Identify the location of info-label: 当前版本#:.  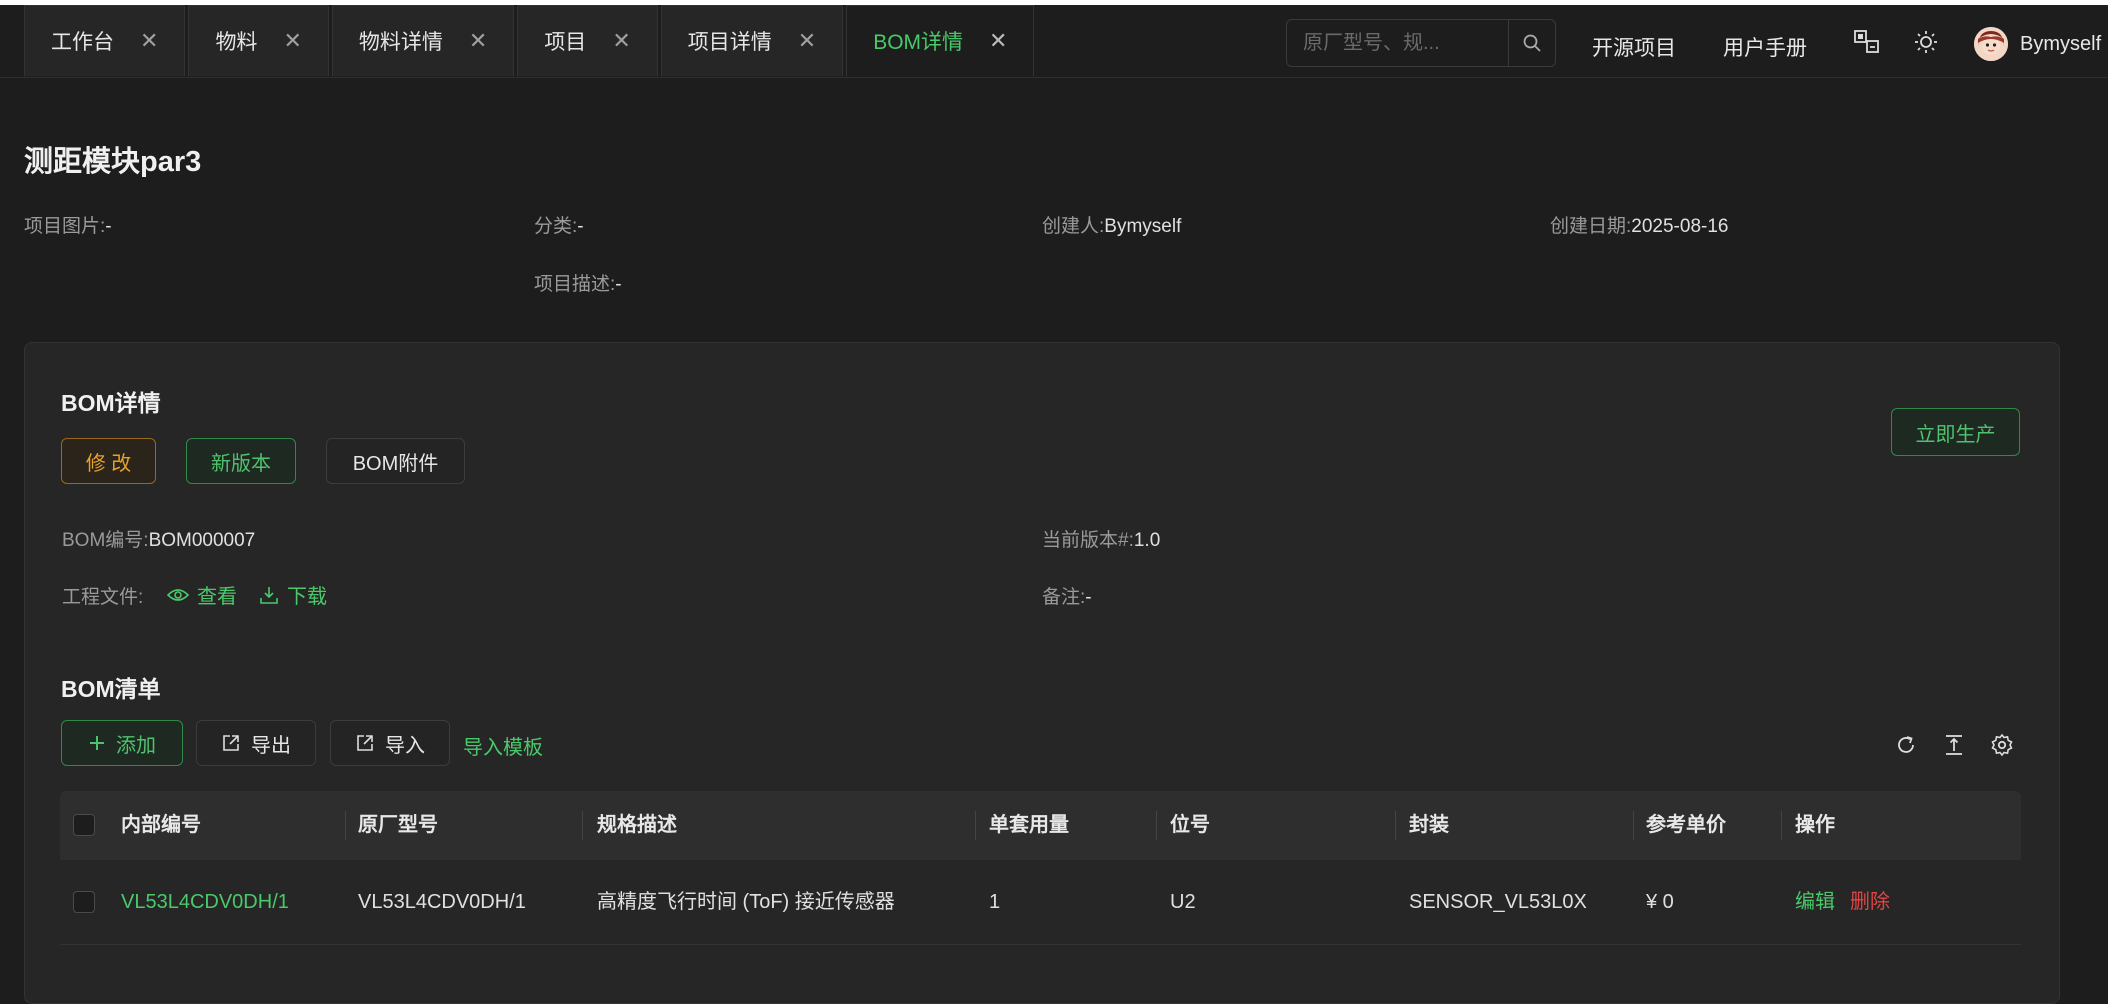
(1088, 540).